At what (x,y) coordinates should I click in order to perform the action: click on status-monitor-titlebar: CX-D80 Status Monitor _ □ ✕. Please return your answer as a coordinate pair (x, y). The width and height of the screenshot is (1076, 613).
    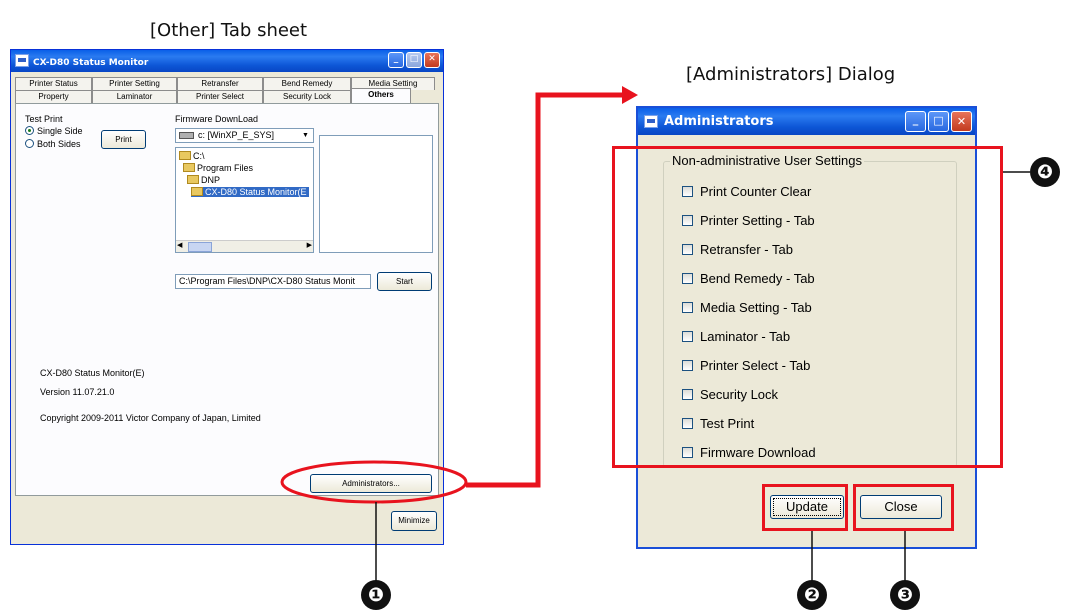
    Looking at the image, I should click on (227, 61).